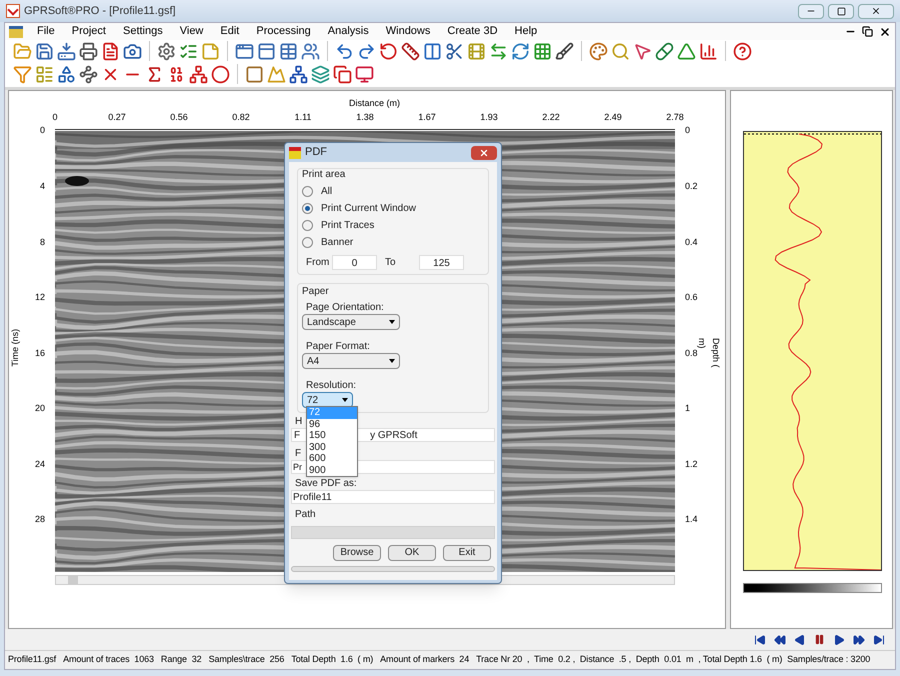  What do you see at coordinates (476, 51) in the screenshot?
I see `film-icon` at bounding box center [476, 51].